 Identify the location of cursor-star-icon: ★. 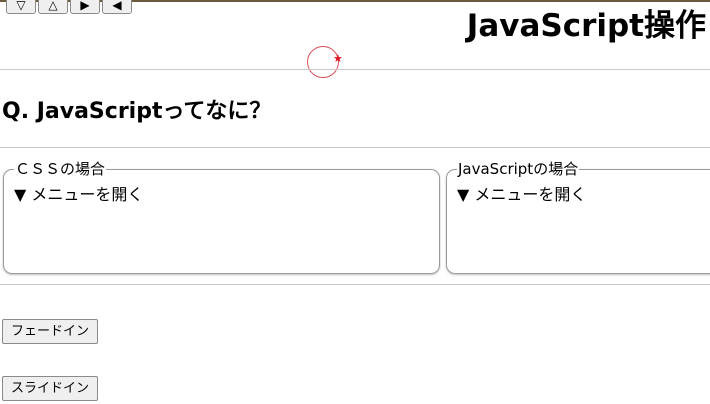
(338, 58).